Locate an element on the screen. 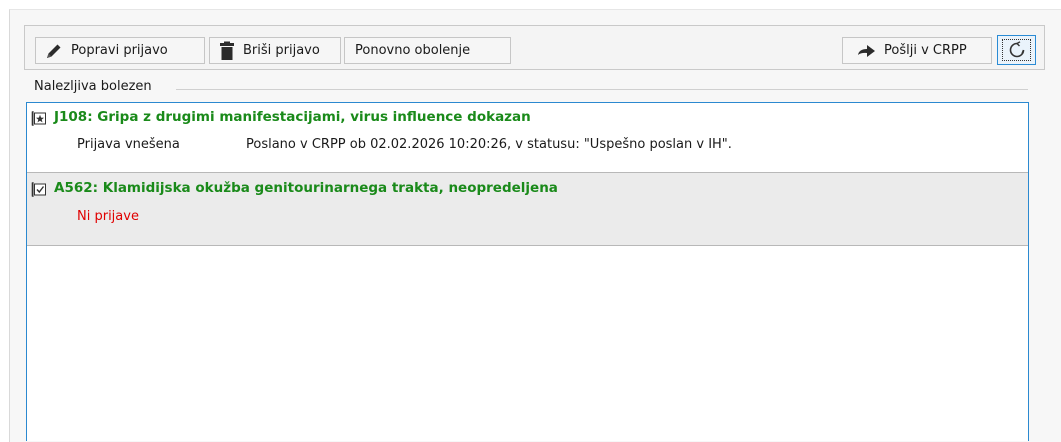 This screenshot has width=1061, height=442. pencil-icon is located at coordinates (54, 51).